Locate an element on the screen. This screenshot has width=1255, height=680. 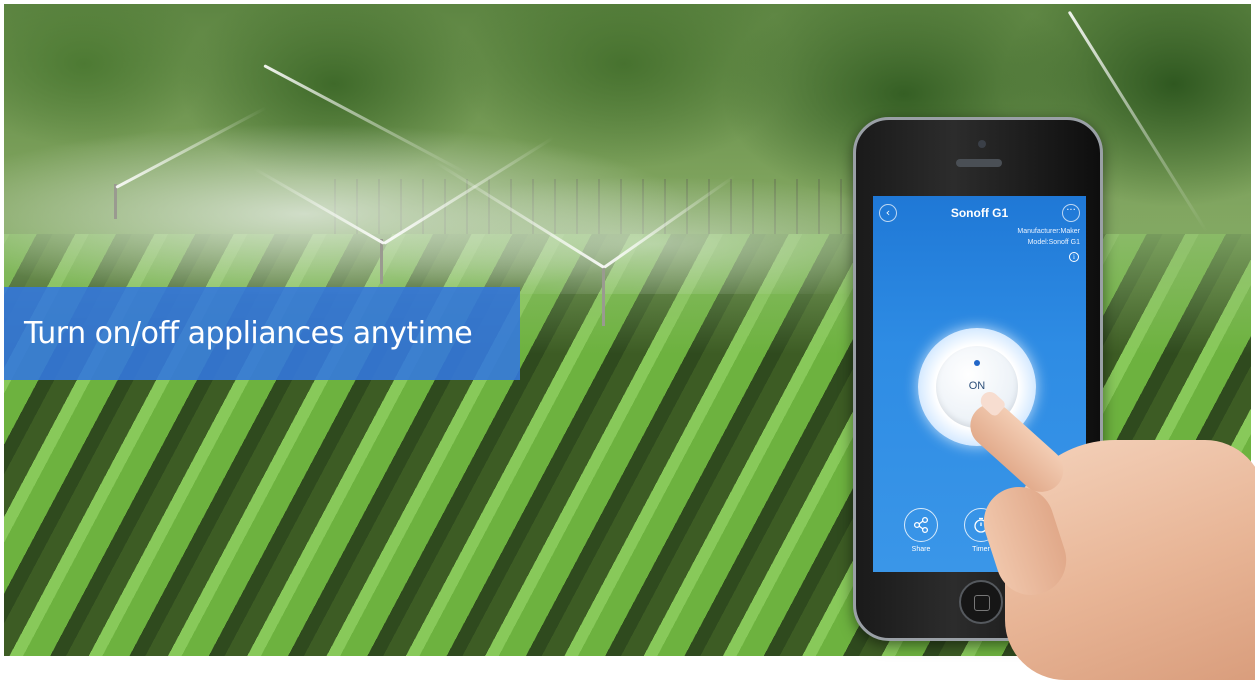
app-header: ‹ Sonoff G1 ··· is located at coordinates (979, 213).